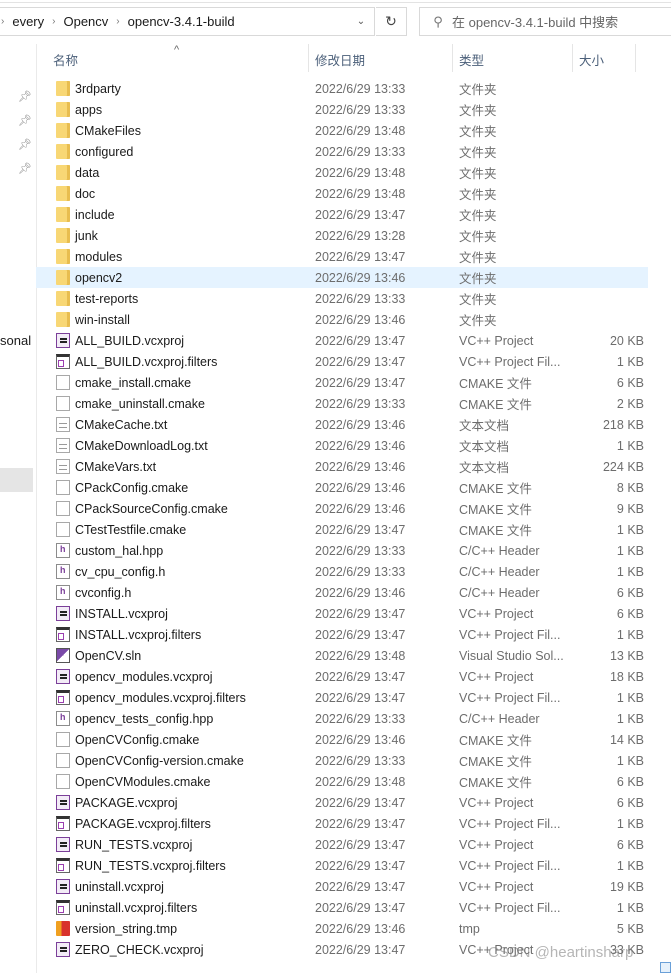 The image size is (671, 973). Describe the element at coordinates (65, 59) in the screenshot. I see `column-name: 名称` at that location.